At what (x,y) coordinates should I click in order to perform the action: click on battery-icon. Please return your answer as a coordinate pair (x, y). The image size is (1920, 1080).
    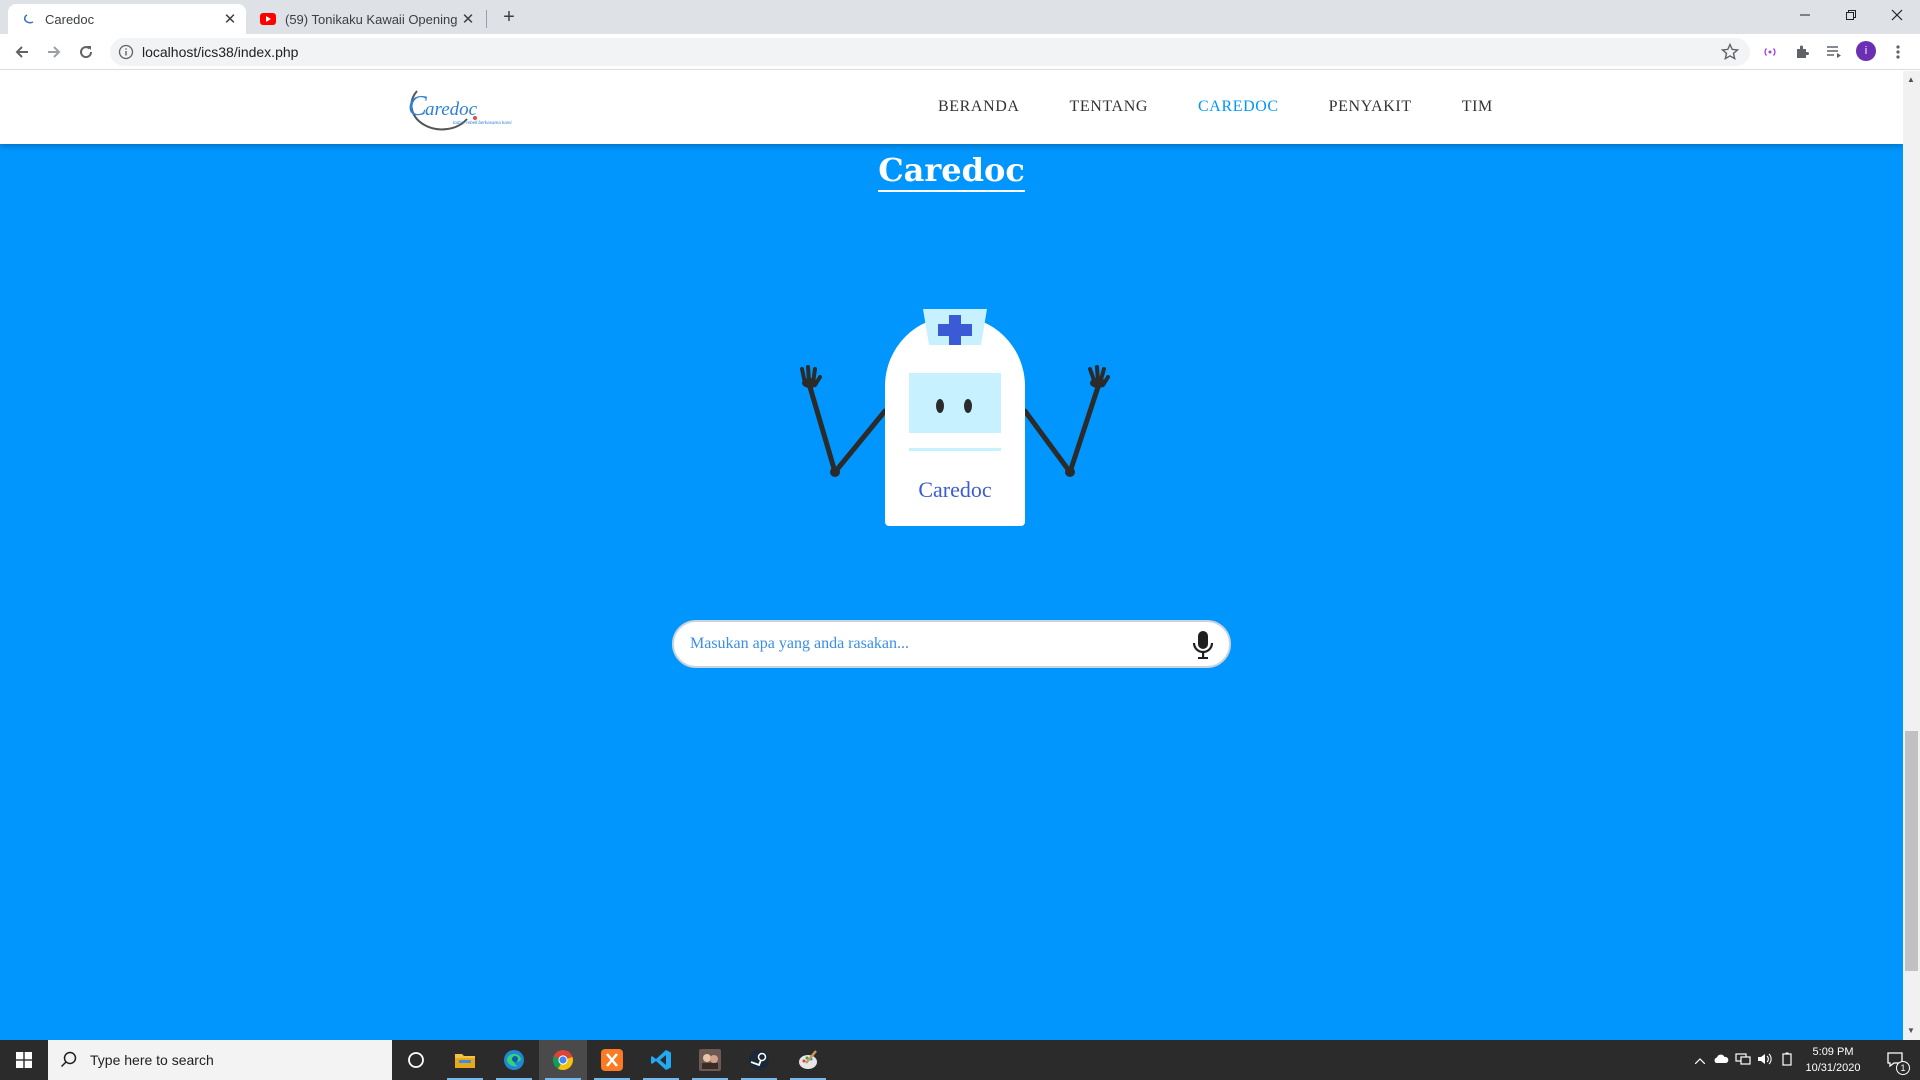
    Looking at the image, I should click on (1787, 1060).